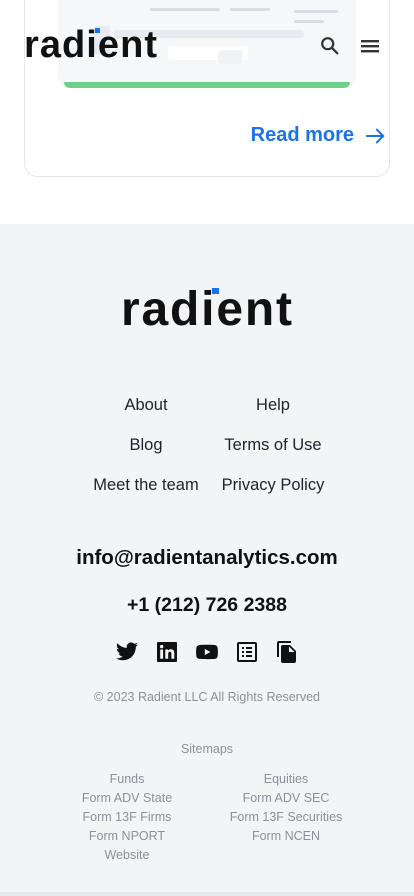 The image size is (414, 896). Describe the element at coordinates (286, 836) in the screenshot. I see `sitemap-link-form-ncen: Form NCEN` at that location.